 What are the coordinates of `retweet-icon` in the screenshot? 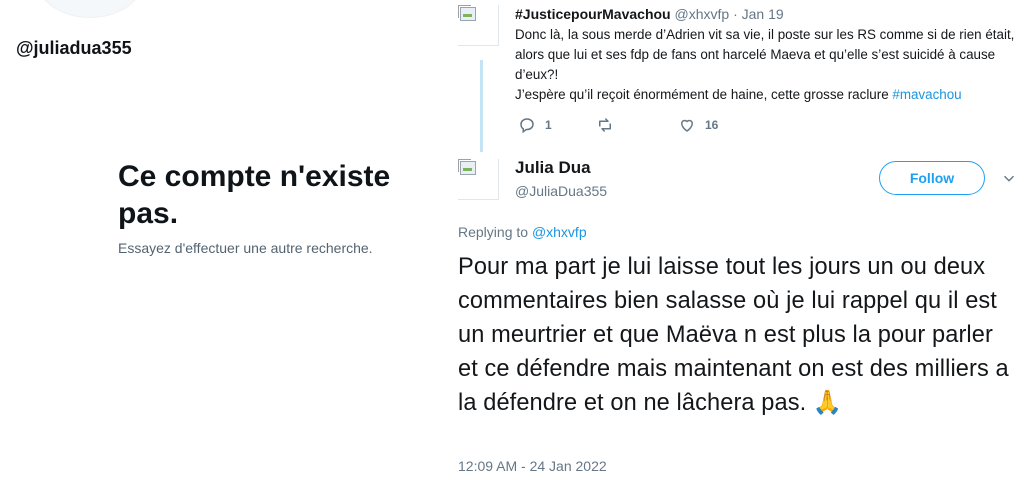 It's located at (605, 125).